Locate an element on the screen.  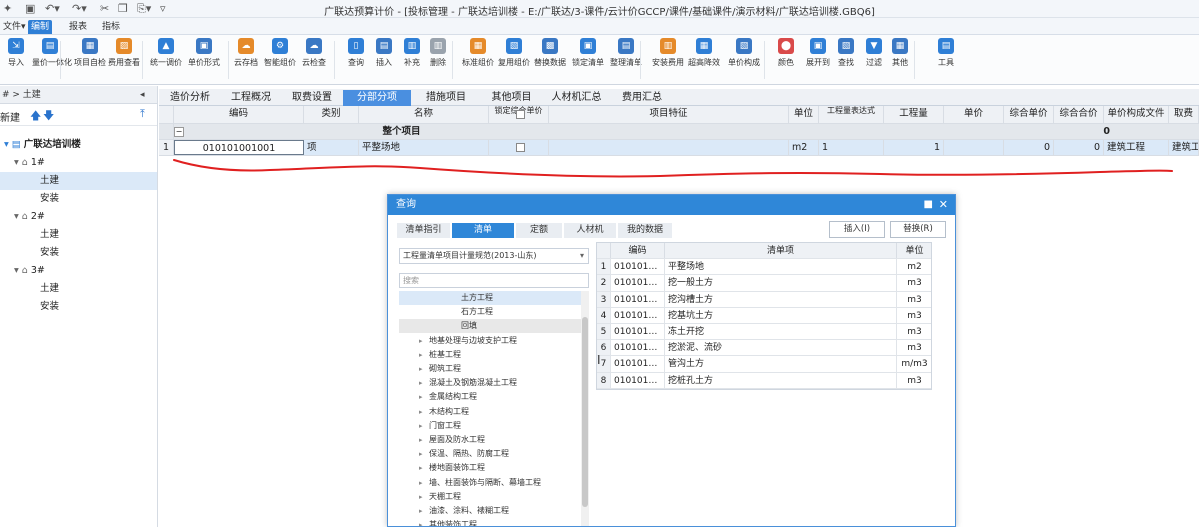
dialog-tab-labor-material: 人材机 is located at coordinates (590, 230).